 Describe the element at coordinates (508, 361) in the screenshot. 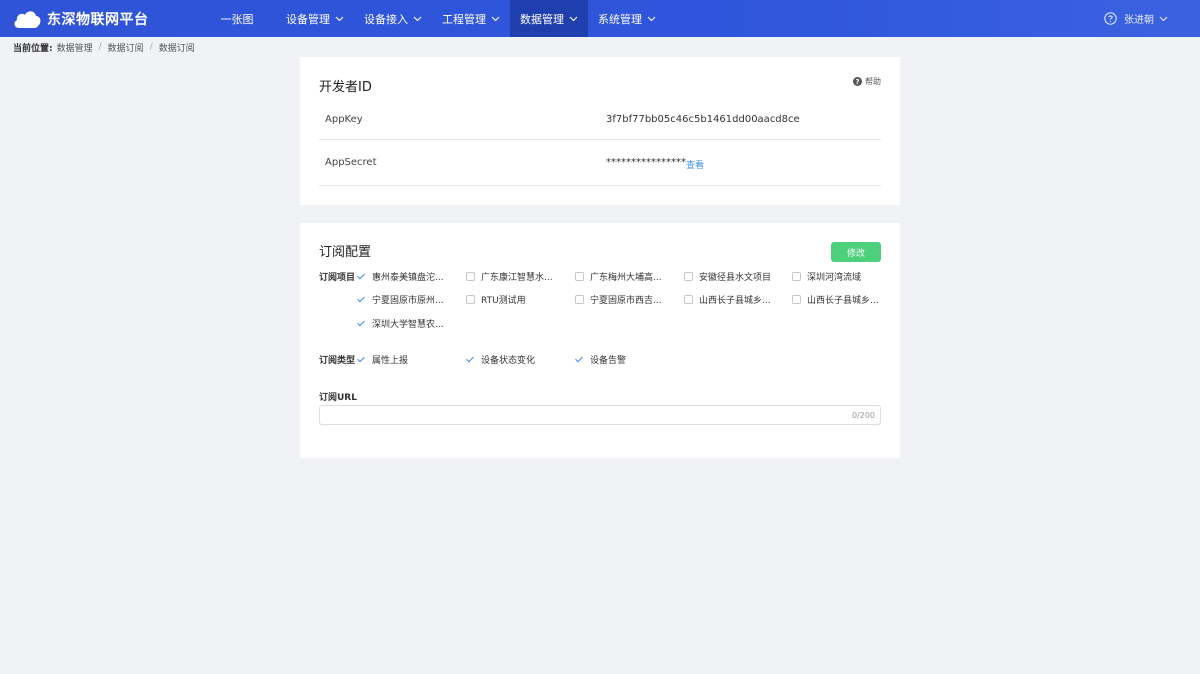

I see `type-label: 设备状态变化` at that location.